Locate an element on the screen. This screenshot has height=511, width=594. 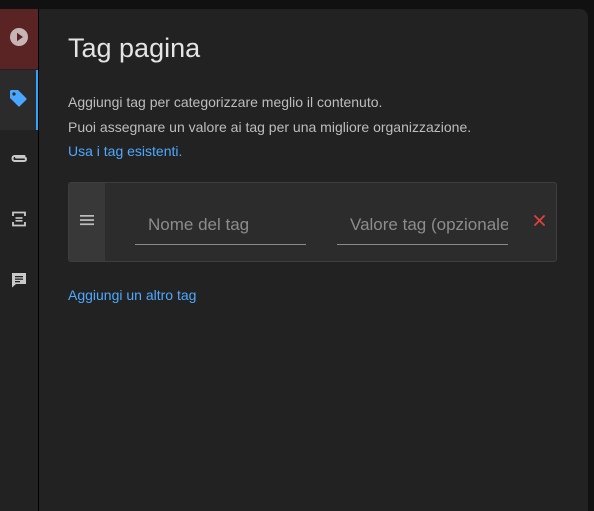
comment-icon is located at coordinates (19, 282).